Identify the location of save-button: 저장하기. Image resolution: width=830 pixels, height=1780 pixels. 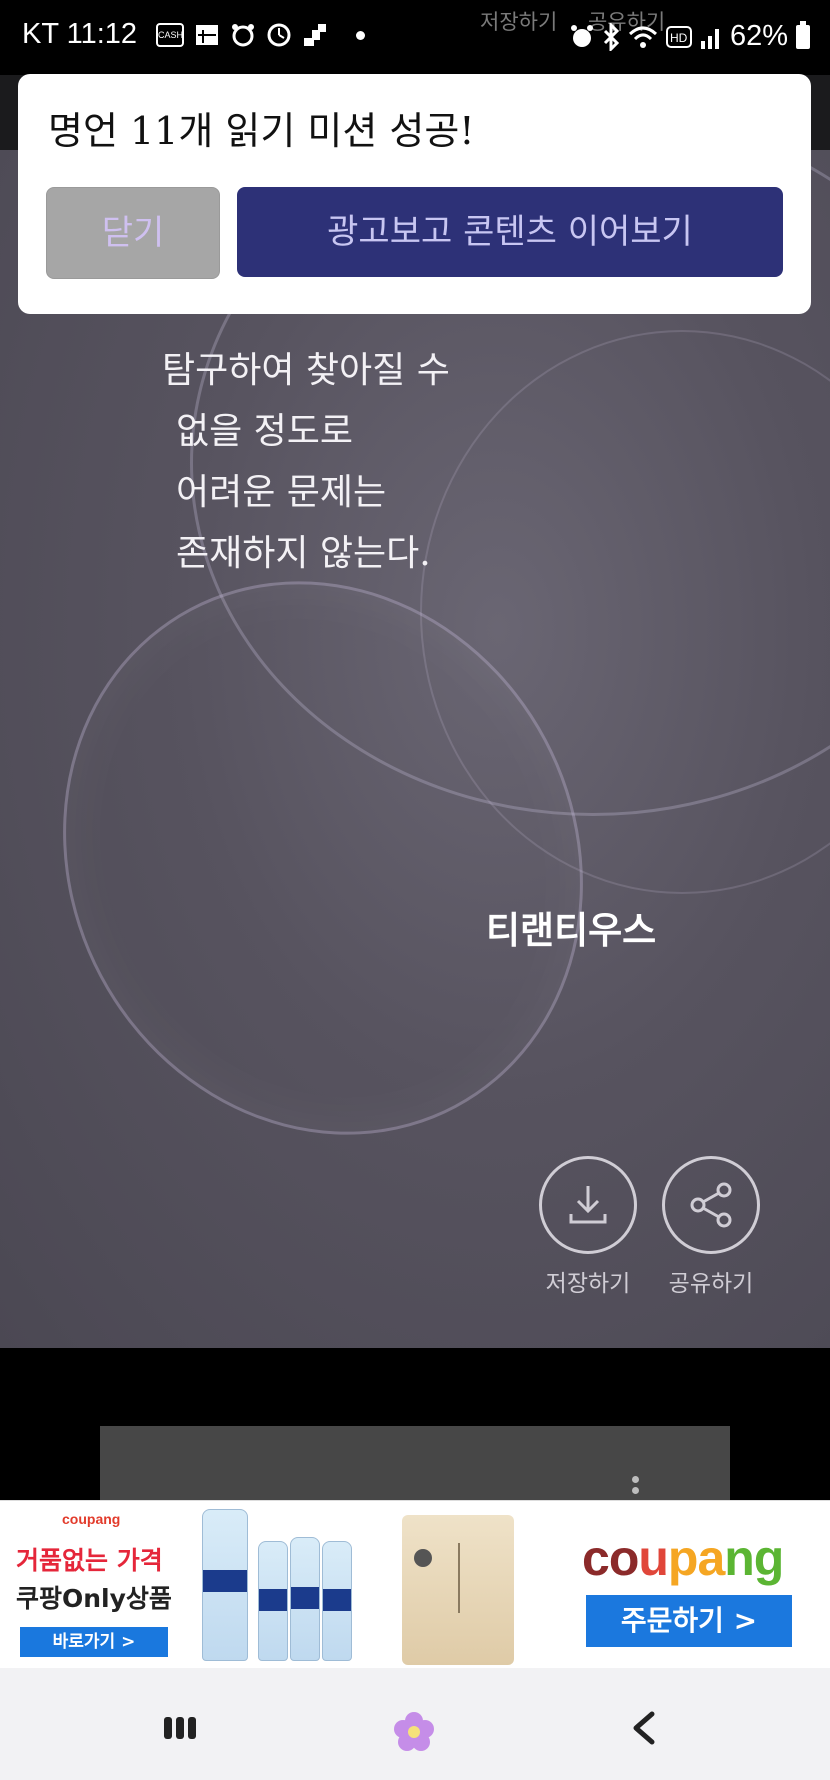
(588, 1227).